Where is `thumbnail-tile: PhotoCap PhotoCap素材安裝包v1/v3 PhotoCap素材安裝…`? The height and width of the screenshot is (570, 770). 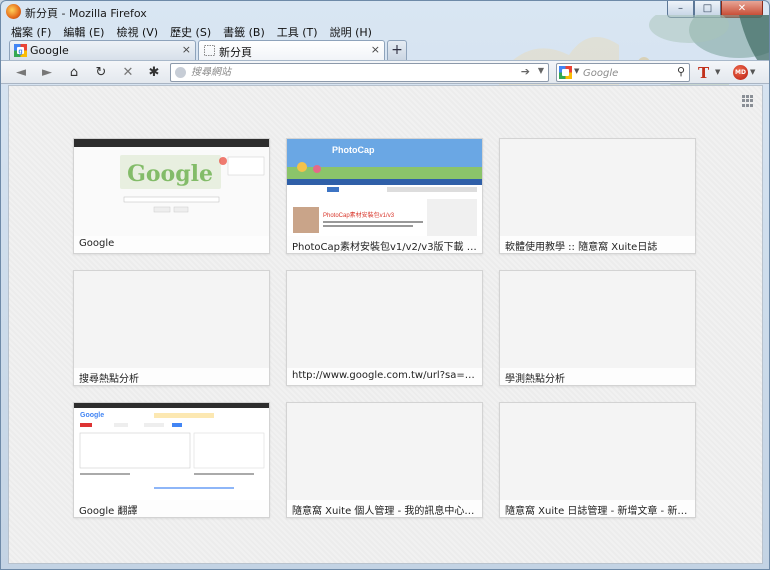 thumbnail-tile: PhotoCap PhotoCap素材安裝包v1/v3 PhotoCap素材安裝… is located at coordinates (384, 196).